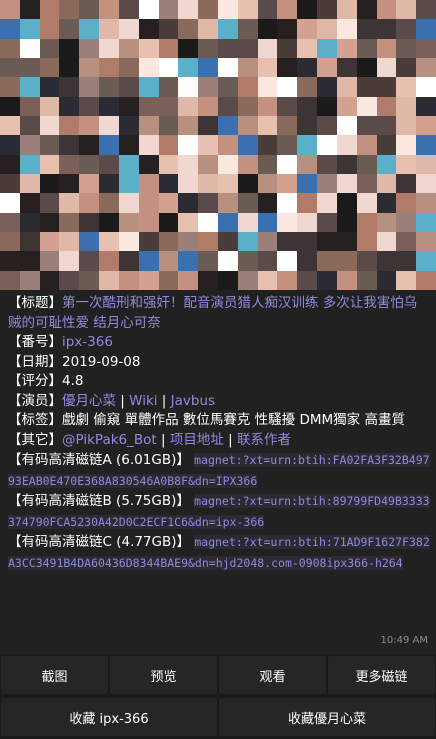 Image resolution: width=436 pixels, height=739 pixels. Describe the element at coordinates (197, 440) in the screenshot. I see `project-link: 项目地址` at that location.